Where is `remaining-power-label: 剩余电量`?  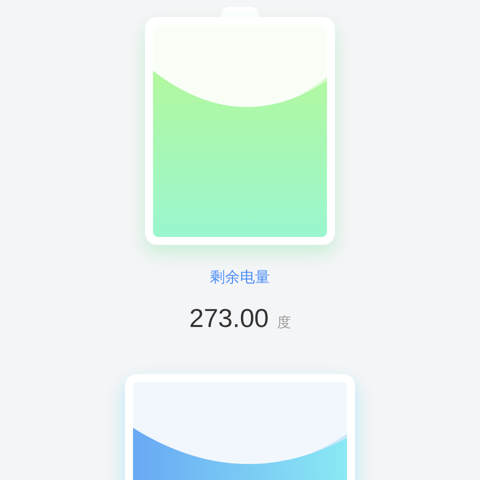
remaining-power-label: 剩余电量 is located at coordinates (240, 277).